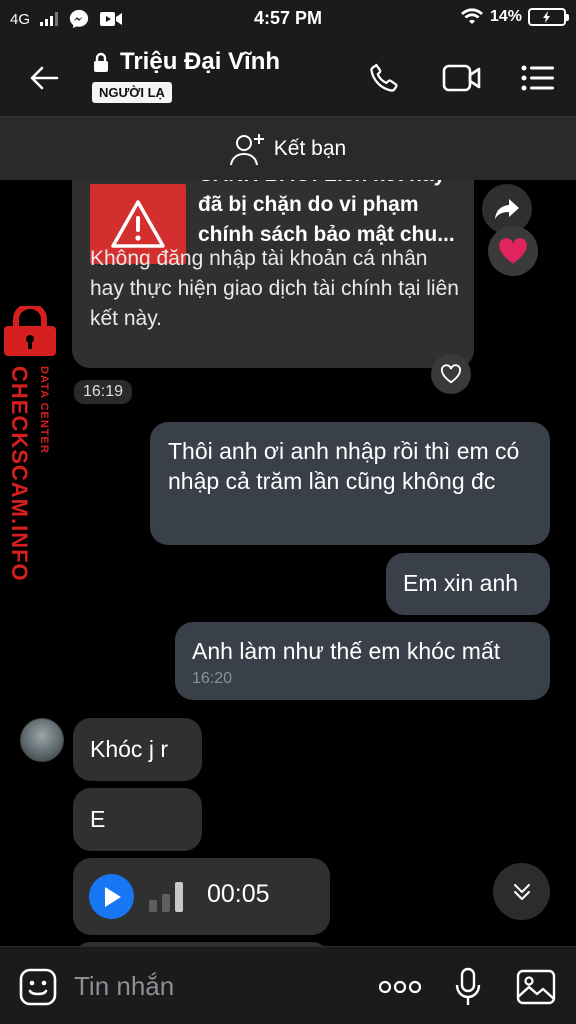  I want to click on add-friend-button: Kết bạn, so click(288, 148).